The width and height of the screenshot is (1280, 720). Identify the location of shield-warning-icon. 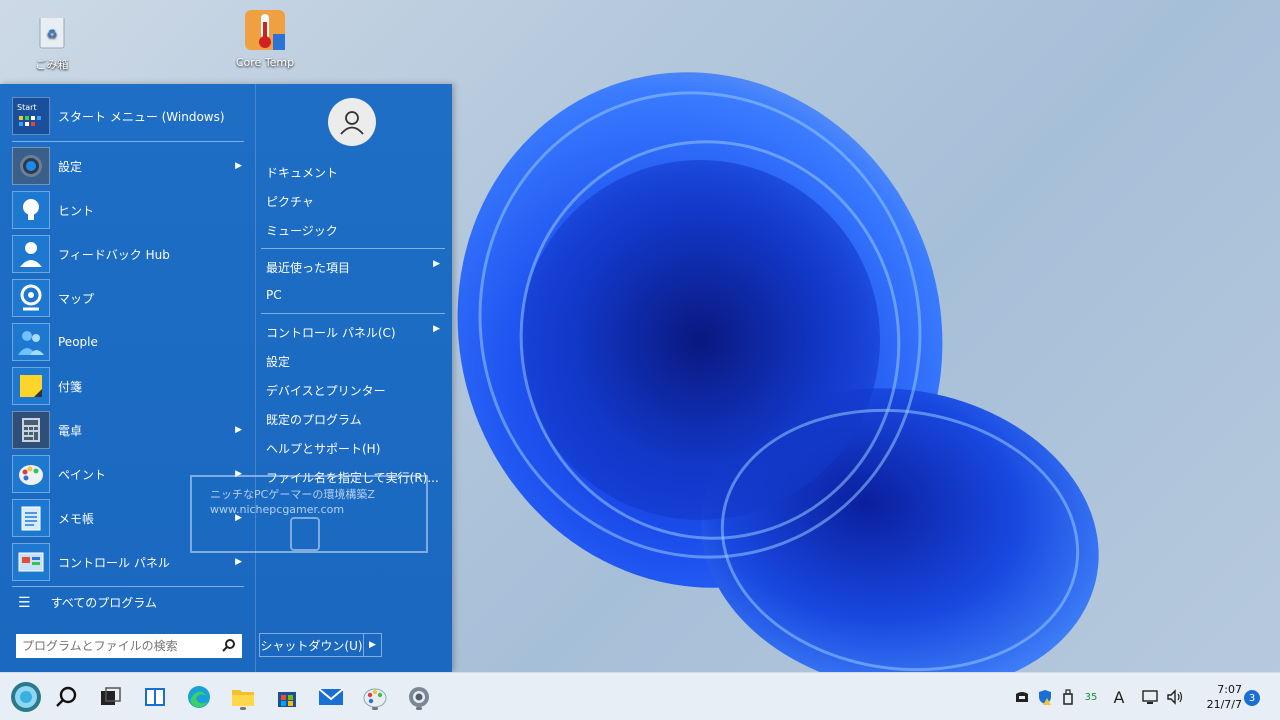
(1045, 697).